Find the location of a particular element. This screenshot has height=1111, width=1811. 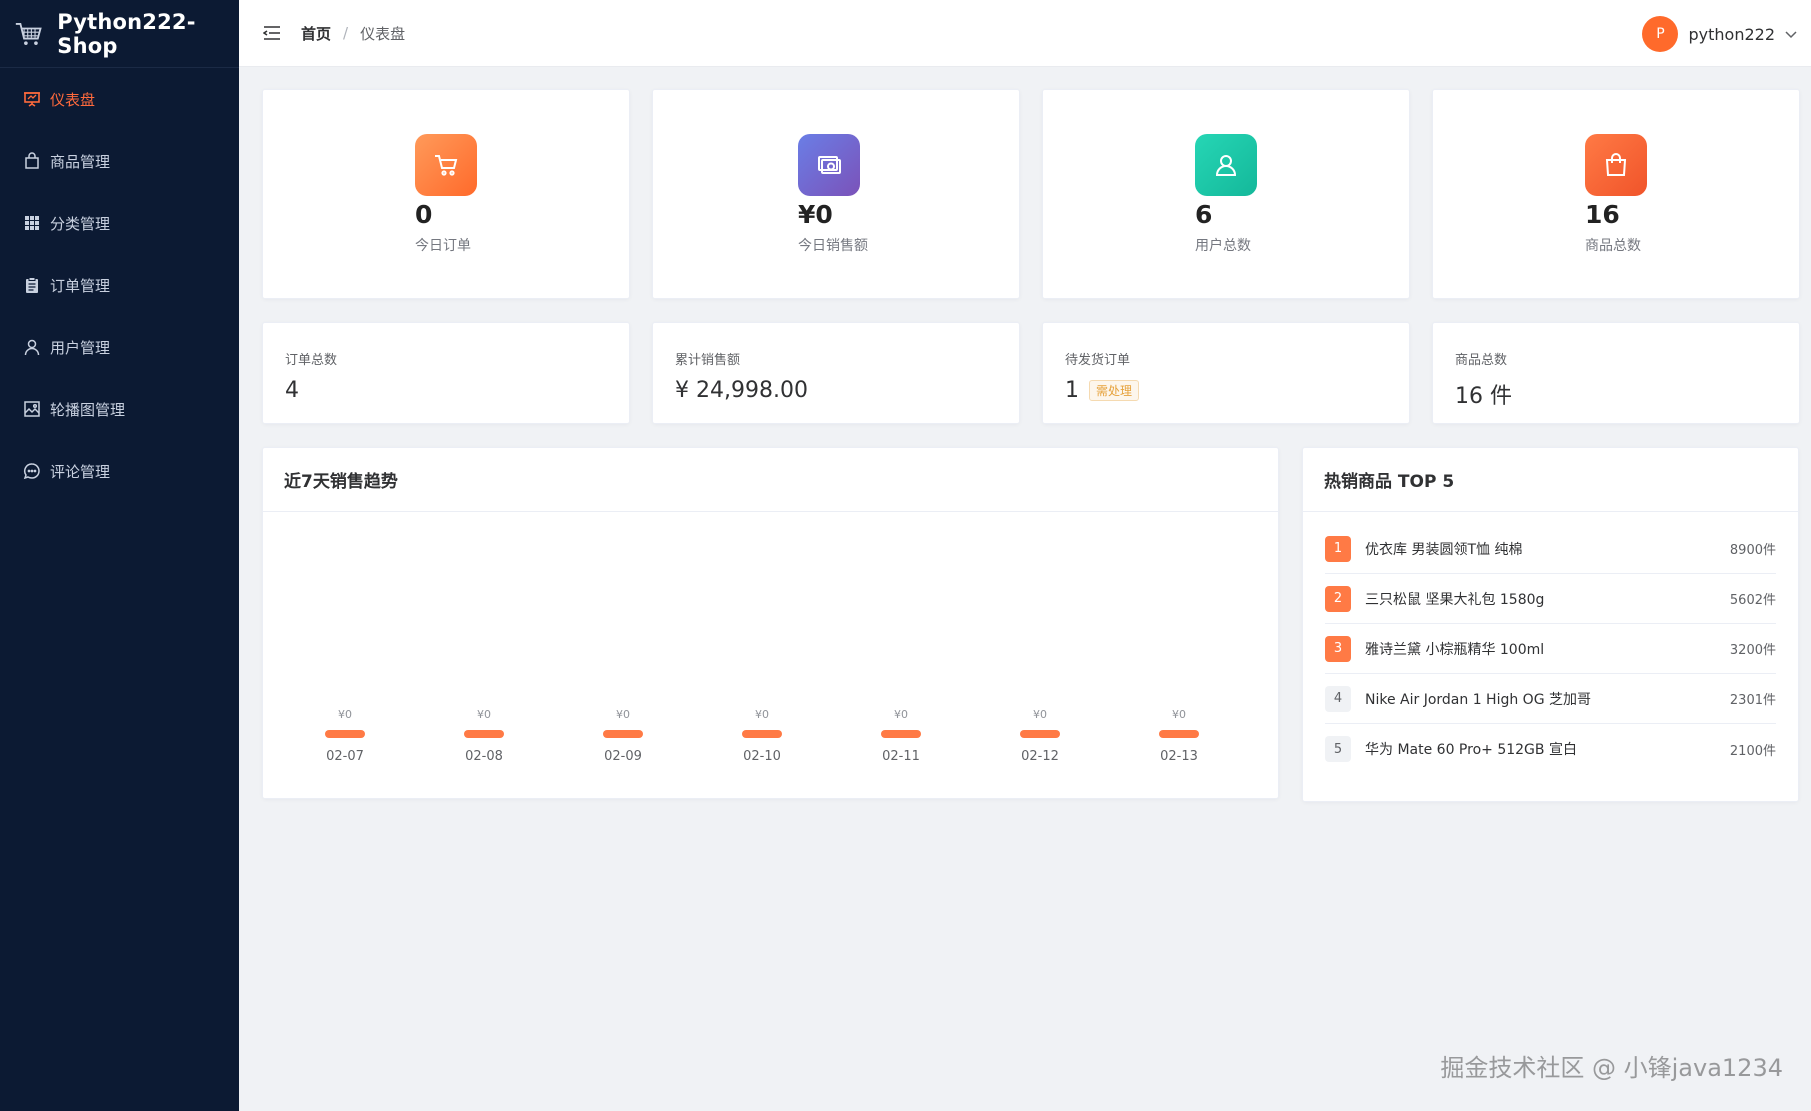

sidebar-item-comments: 评论管理 is located at coordinates (119, 471).